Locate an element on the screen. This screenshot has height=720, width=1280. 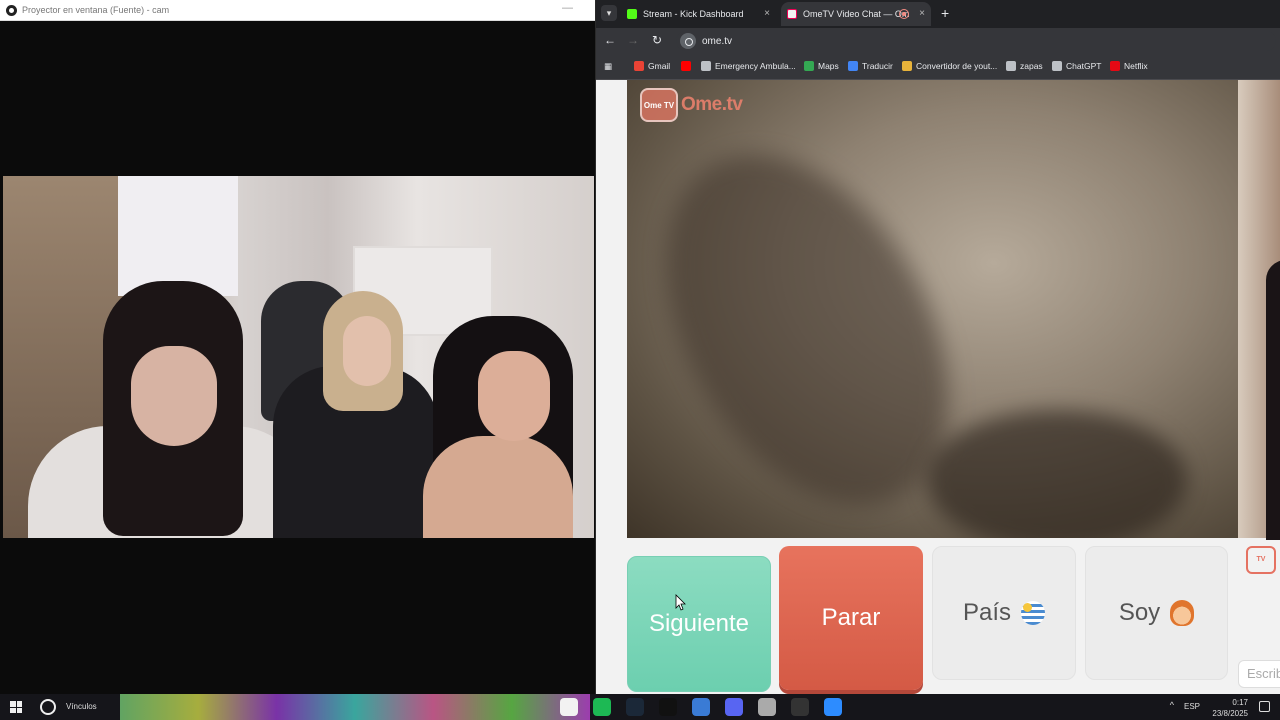
new-tab-button: + is located at coordinates (945, 13).